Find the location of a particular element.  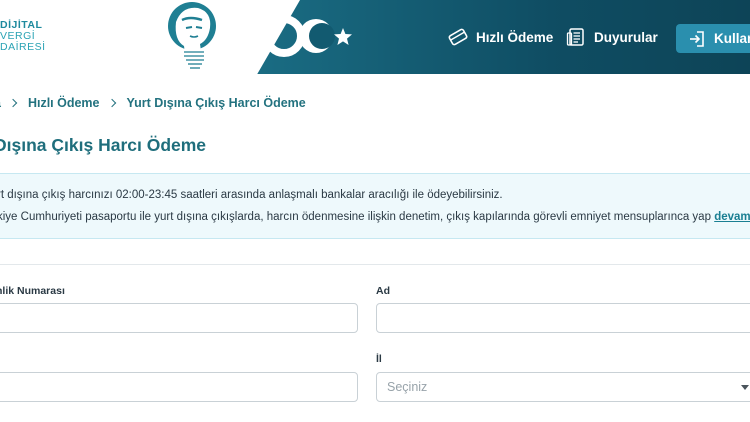

name-input is located at coordinates (563, 318).